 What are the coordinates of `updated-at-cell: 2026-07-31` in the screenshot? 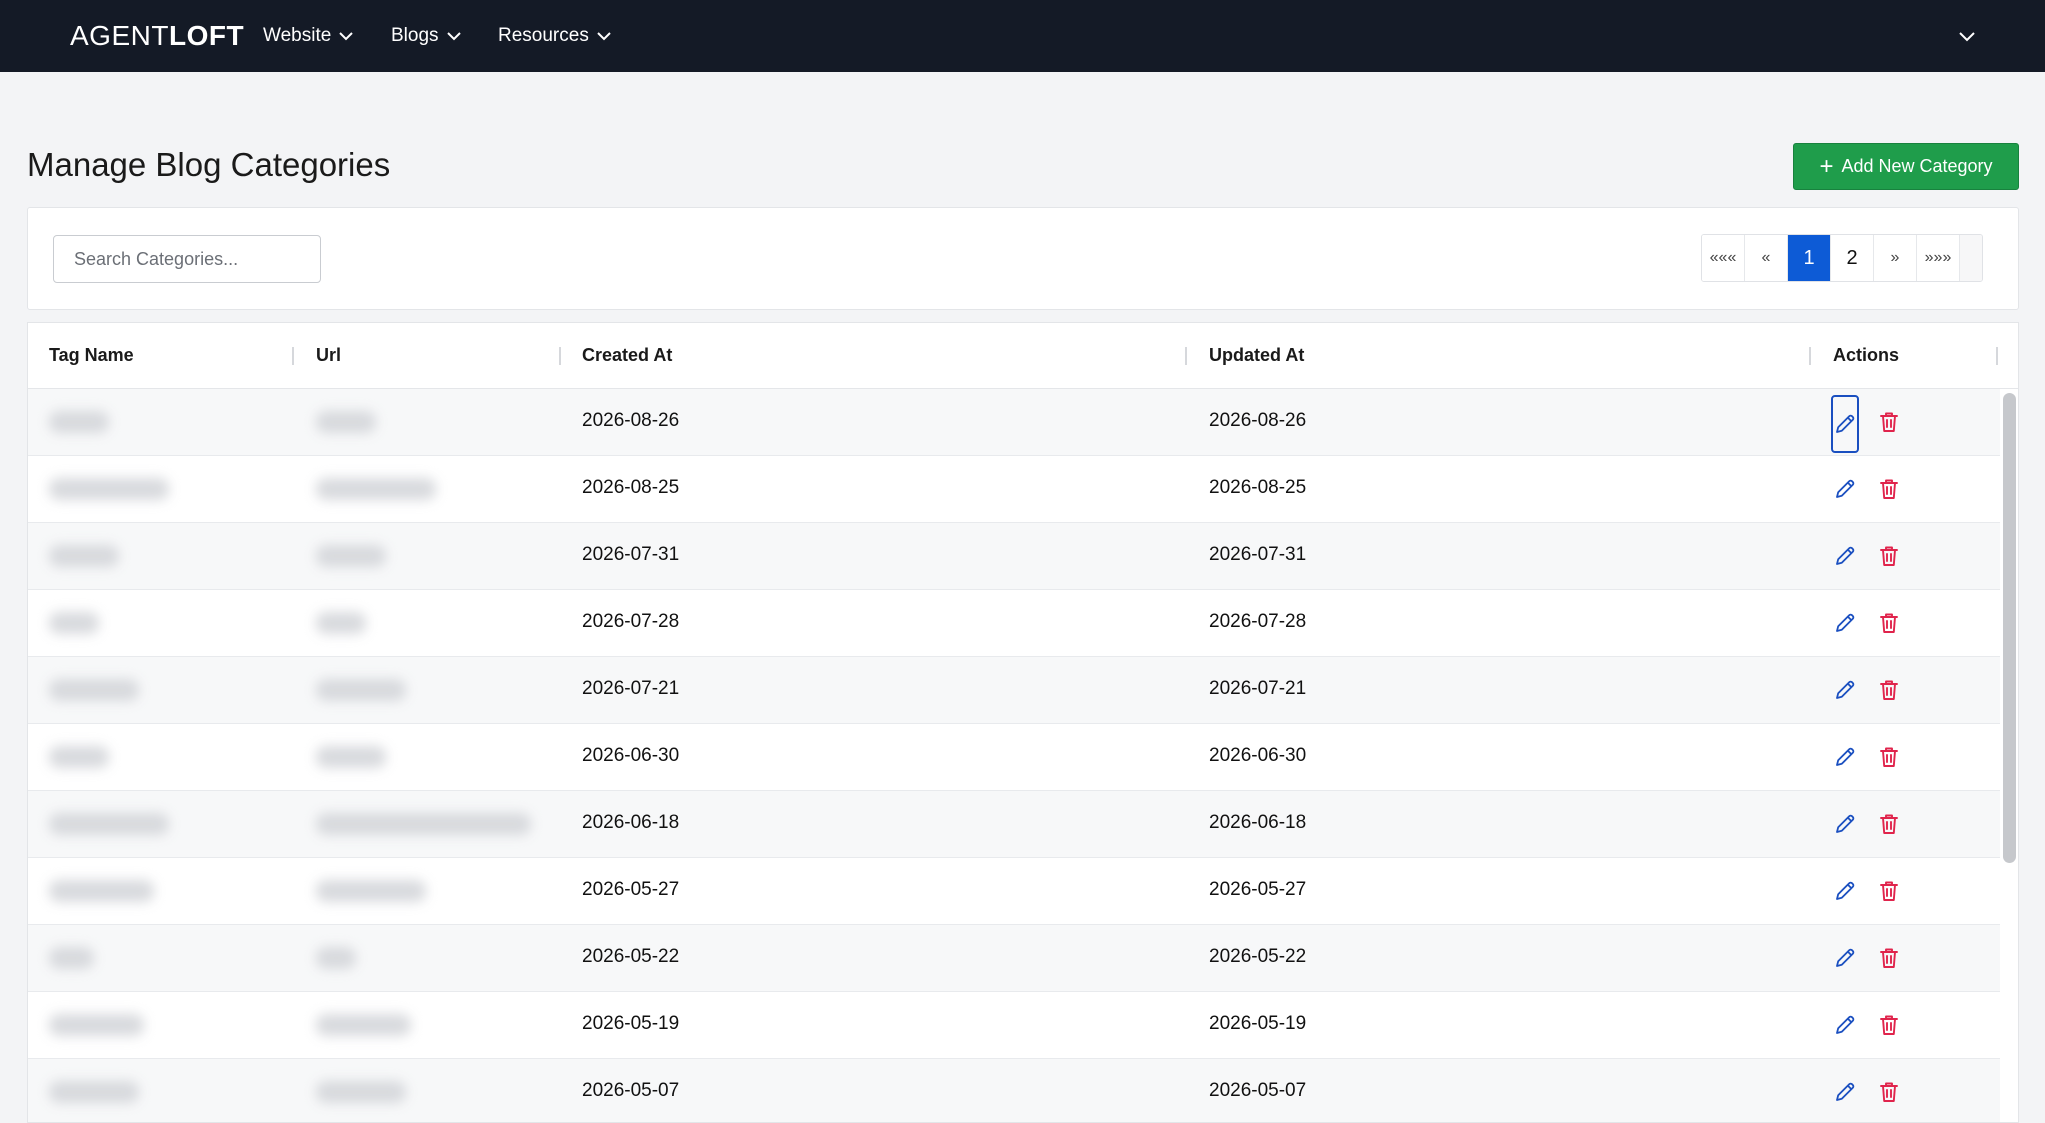 It's located at (1258, 554).